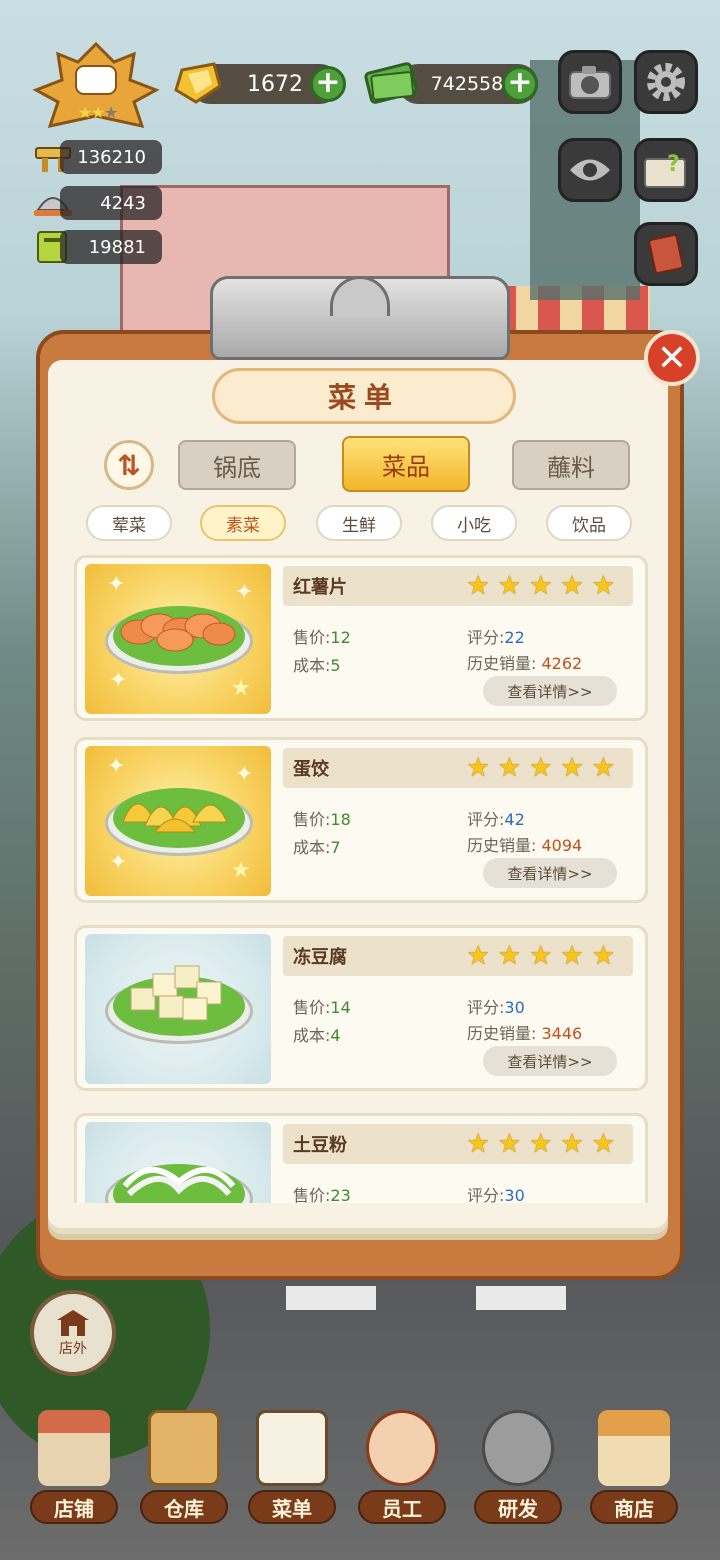 The image size is (720, 1560). What do you see at coordinates (237, 465) in the screenshot?
I see `tab-soup-base: 锅底` at bounding box center [237, 465].